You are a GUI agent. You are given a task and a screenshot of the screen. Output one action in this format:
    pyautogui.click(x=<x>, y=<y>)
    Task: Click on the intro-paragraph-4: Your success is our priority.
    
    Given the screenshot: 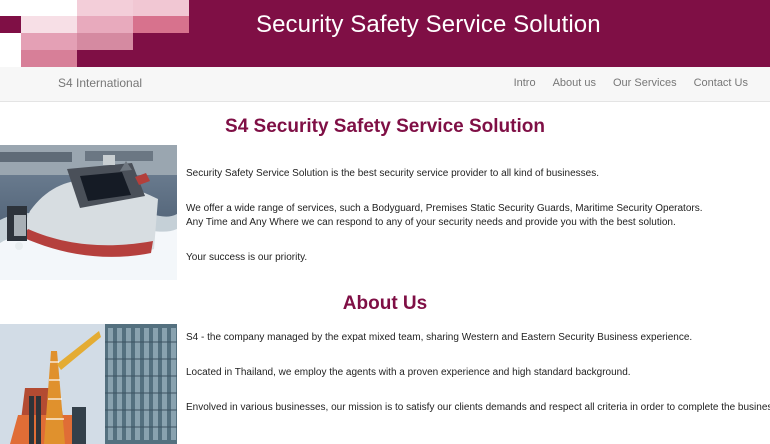 What is the action you would take?
    pyautogui.click(x=247, y=257)
    